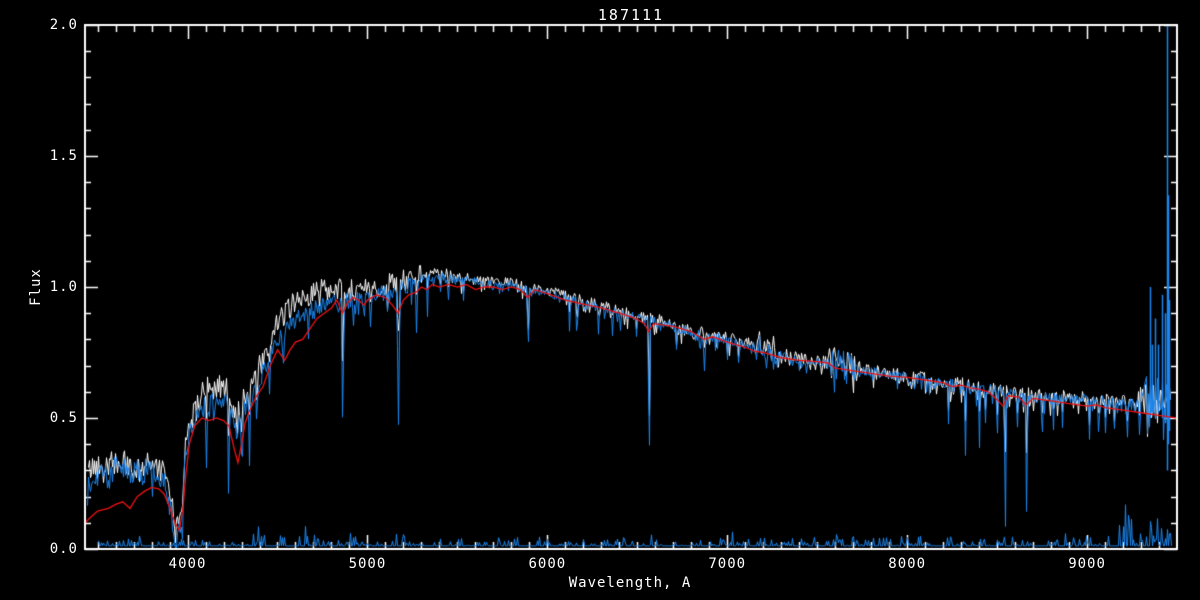 The image size is (1200, 600). I want to click on x-tick-label: 7000, so click(727, 564).